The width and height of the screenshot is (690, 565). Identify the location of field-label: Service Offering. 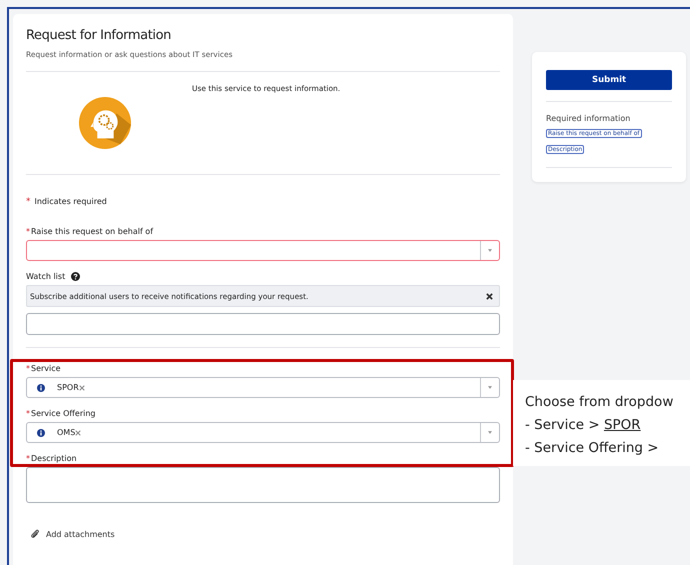
(63, 413).